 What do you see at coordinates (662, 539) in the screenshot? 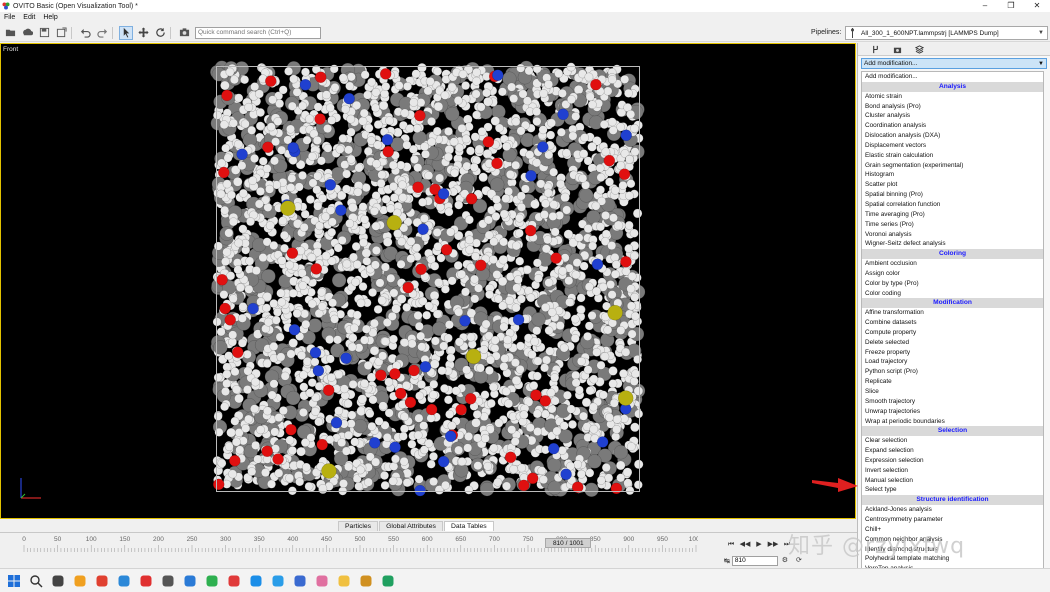
I see `timeline-tick-label: 950` at bounding box center [662, 539].